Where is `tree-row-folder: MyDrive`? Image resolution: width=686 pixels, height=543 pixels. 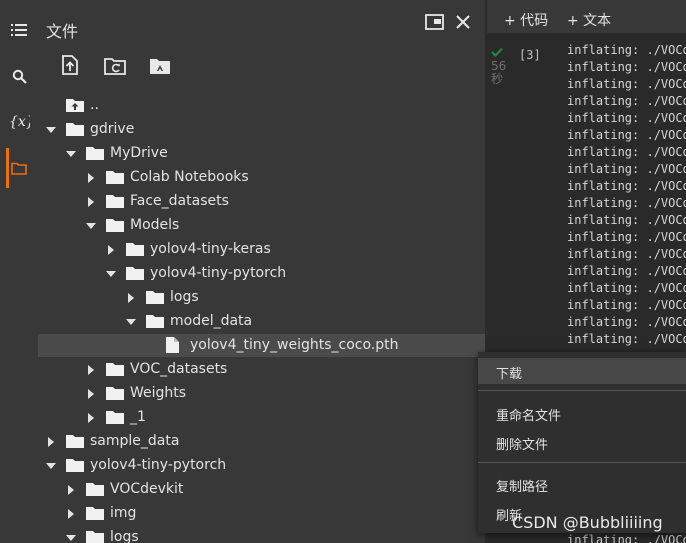
tree-row-folder: MyDrive is located at coordinates (261, 153).